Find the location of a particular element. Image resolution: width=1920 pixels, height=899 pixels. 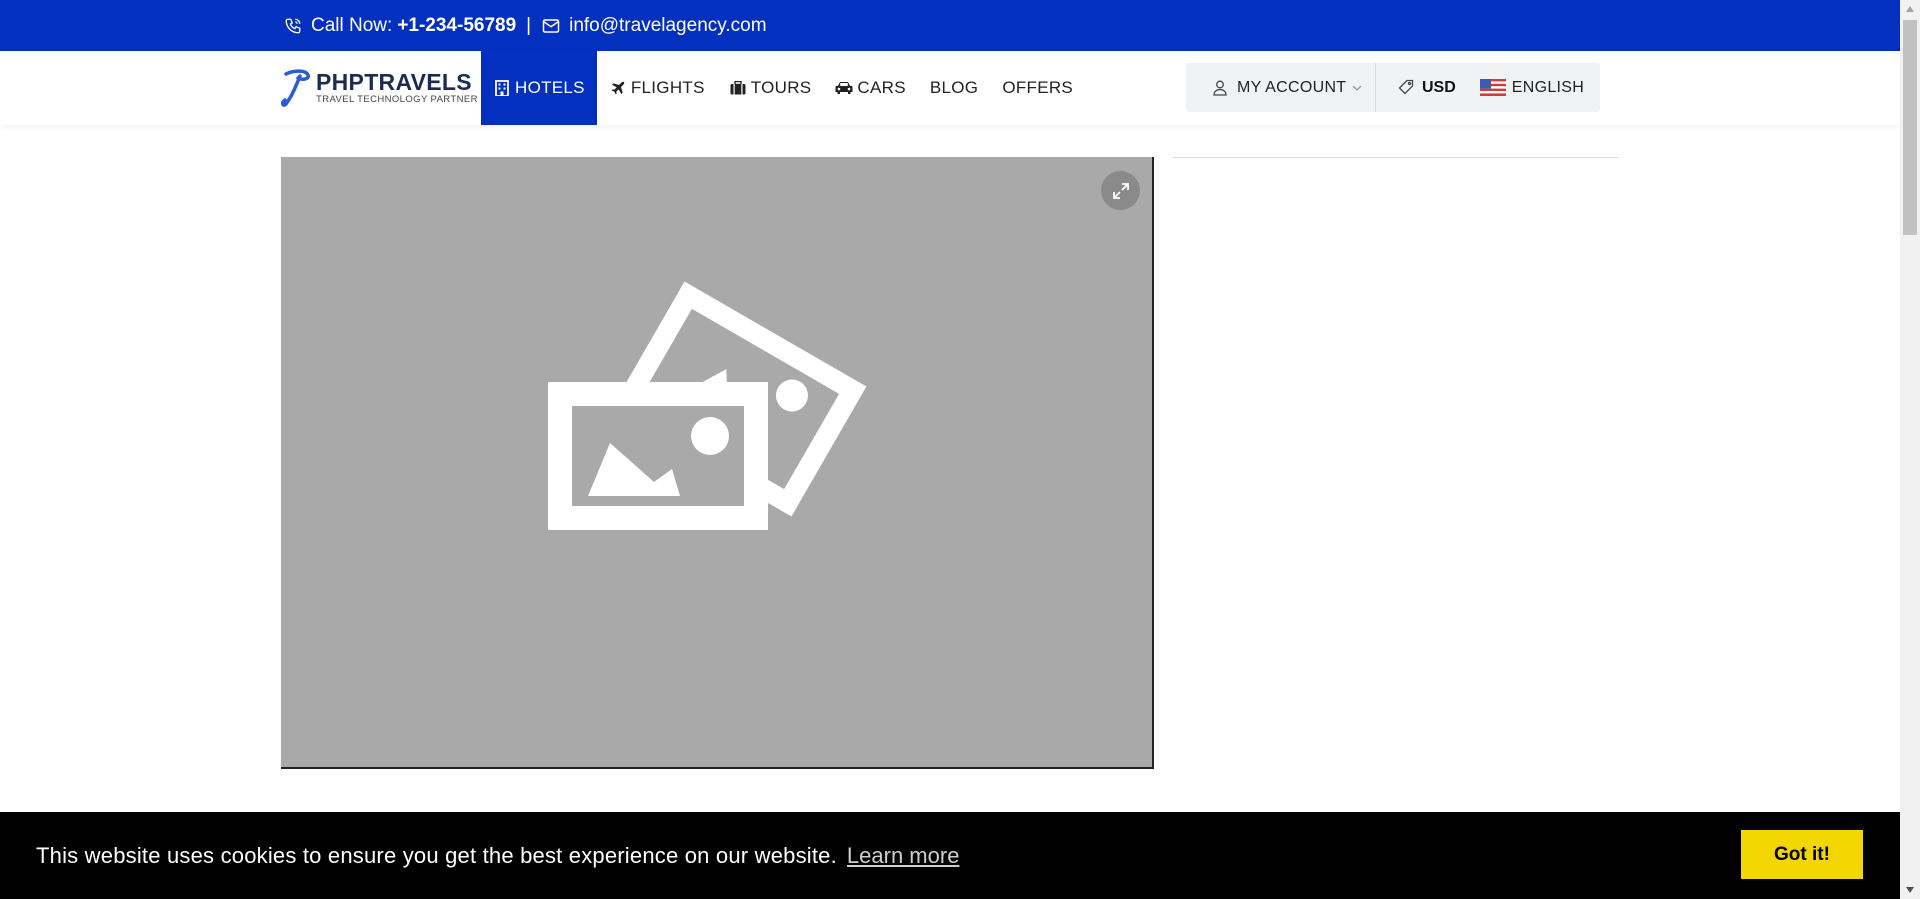

logo-subtitle: TRAVEL TECHNOLOGY PARTNER is located at coordinates (397, 100).